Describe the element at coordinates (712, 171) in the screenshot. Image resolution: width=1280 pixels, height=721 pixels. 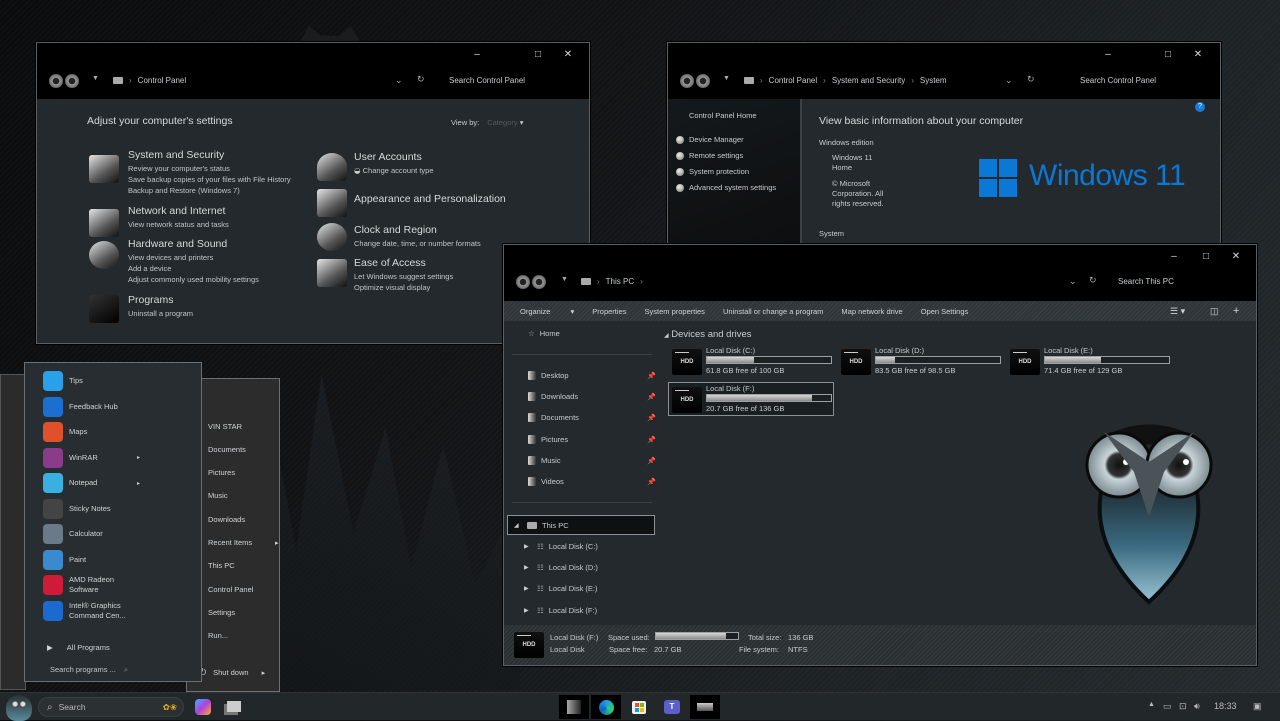
I see `sidebar-link-protection: System protection` at that location.